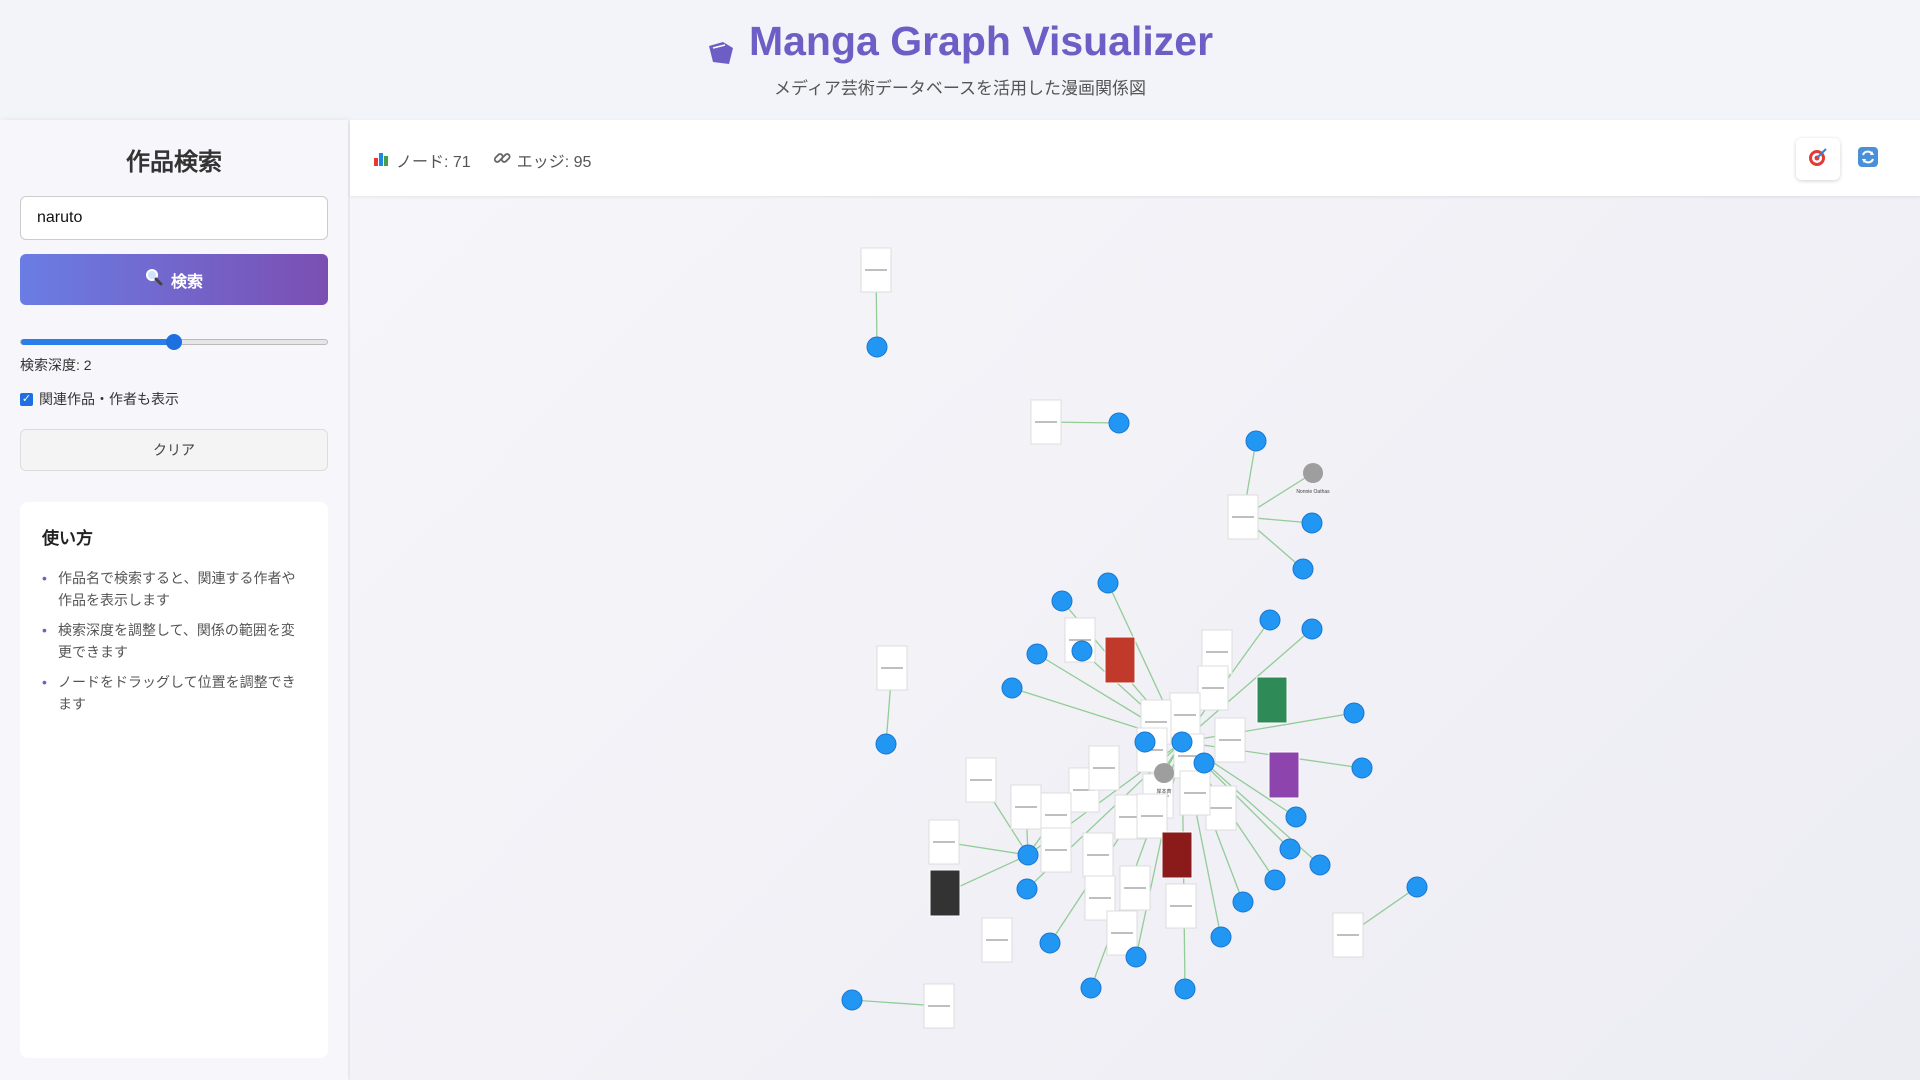  Describe the element at coordinates (502, 160) in the screenshot. I see `link-icon` at that location.